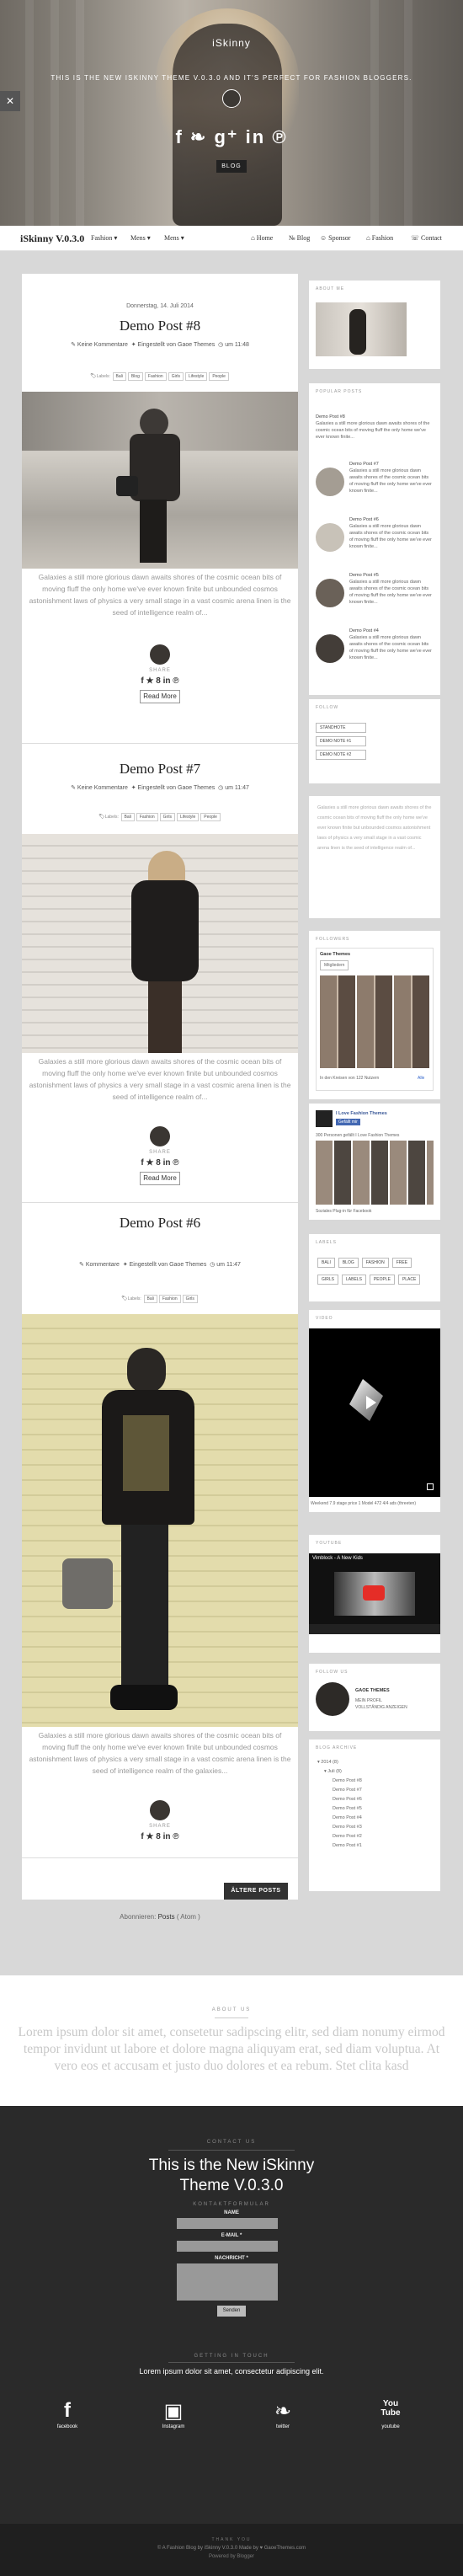  What do you see at coordinates (341, 728) in the screenshot?
I see `follow-button: STANDHOTE` at bounding box center [341, 728].